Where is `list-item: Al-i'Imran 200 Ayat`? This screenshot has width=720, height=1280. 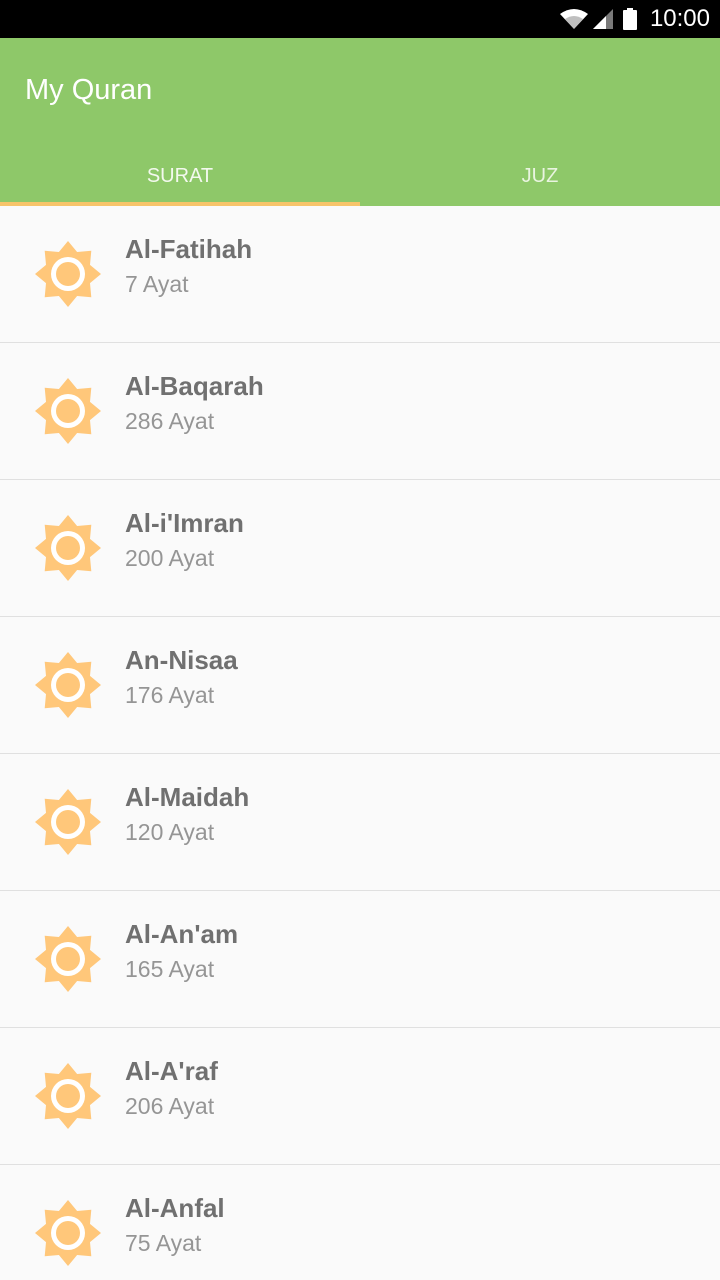
list-item: Al-i'Imran 200 Ayat is located at coordinates (360, 548).